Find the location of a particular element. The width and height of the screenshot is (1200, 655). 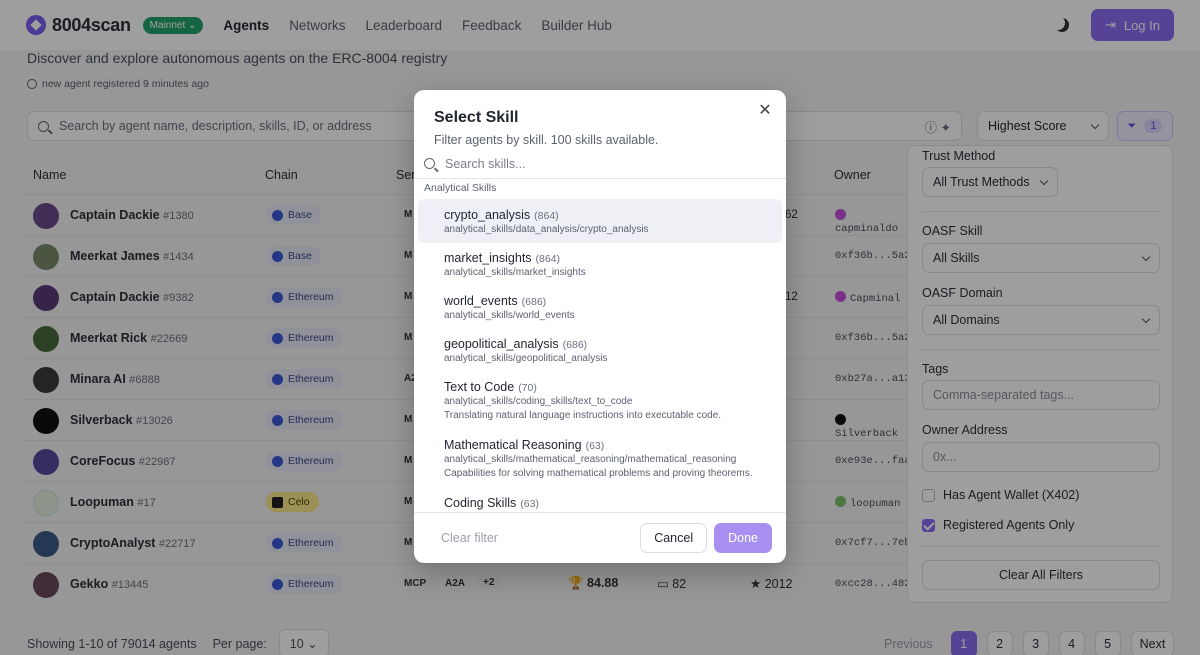

clear-filter-button: Clear filter is located at coordinates (469, 538).